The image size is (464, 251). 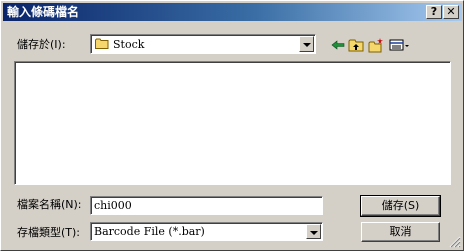 What do you see at coordinates (206, 205) in the screenshot?
I see `file-name-input: chi000` at bounding box center [206, 205].